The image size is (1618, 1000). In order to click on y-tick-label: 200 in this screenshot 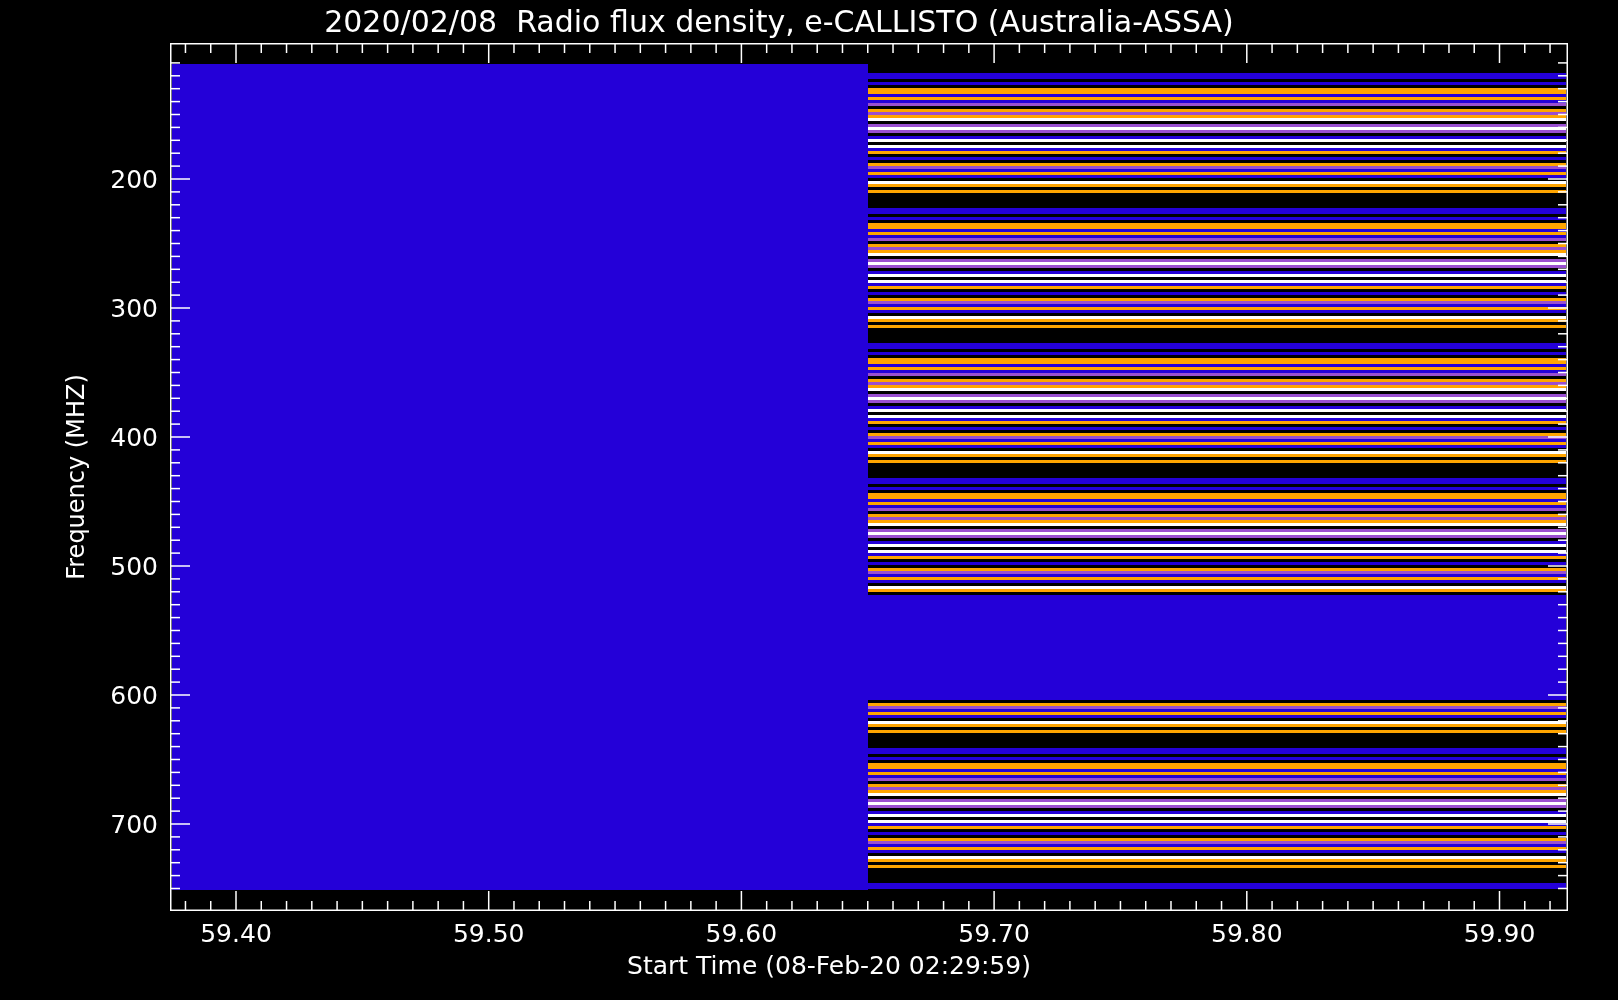, I will do `click(134, 179)`.